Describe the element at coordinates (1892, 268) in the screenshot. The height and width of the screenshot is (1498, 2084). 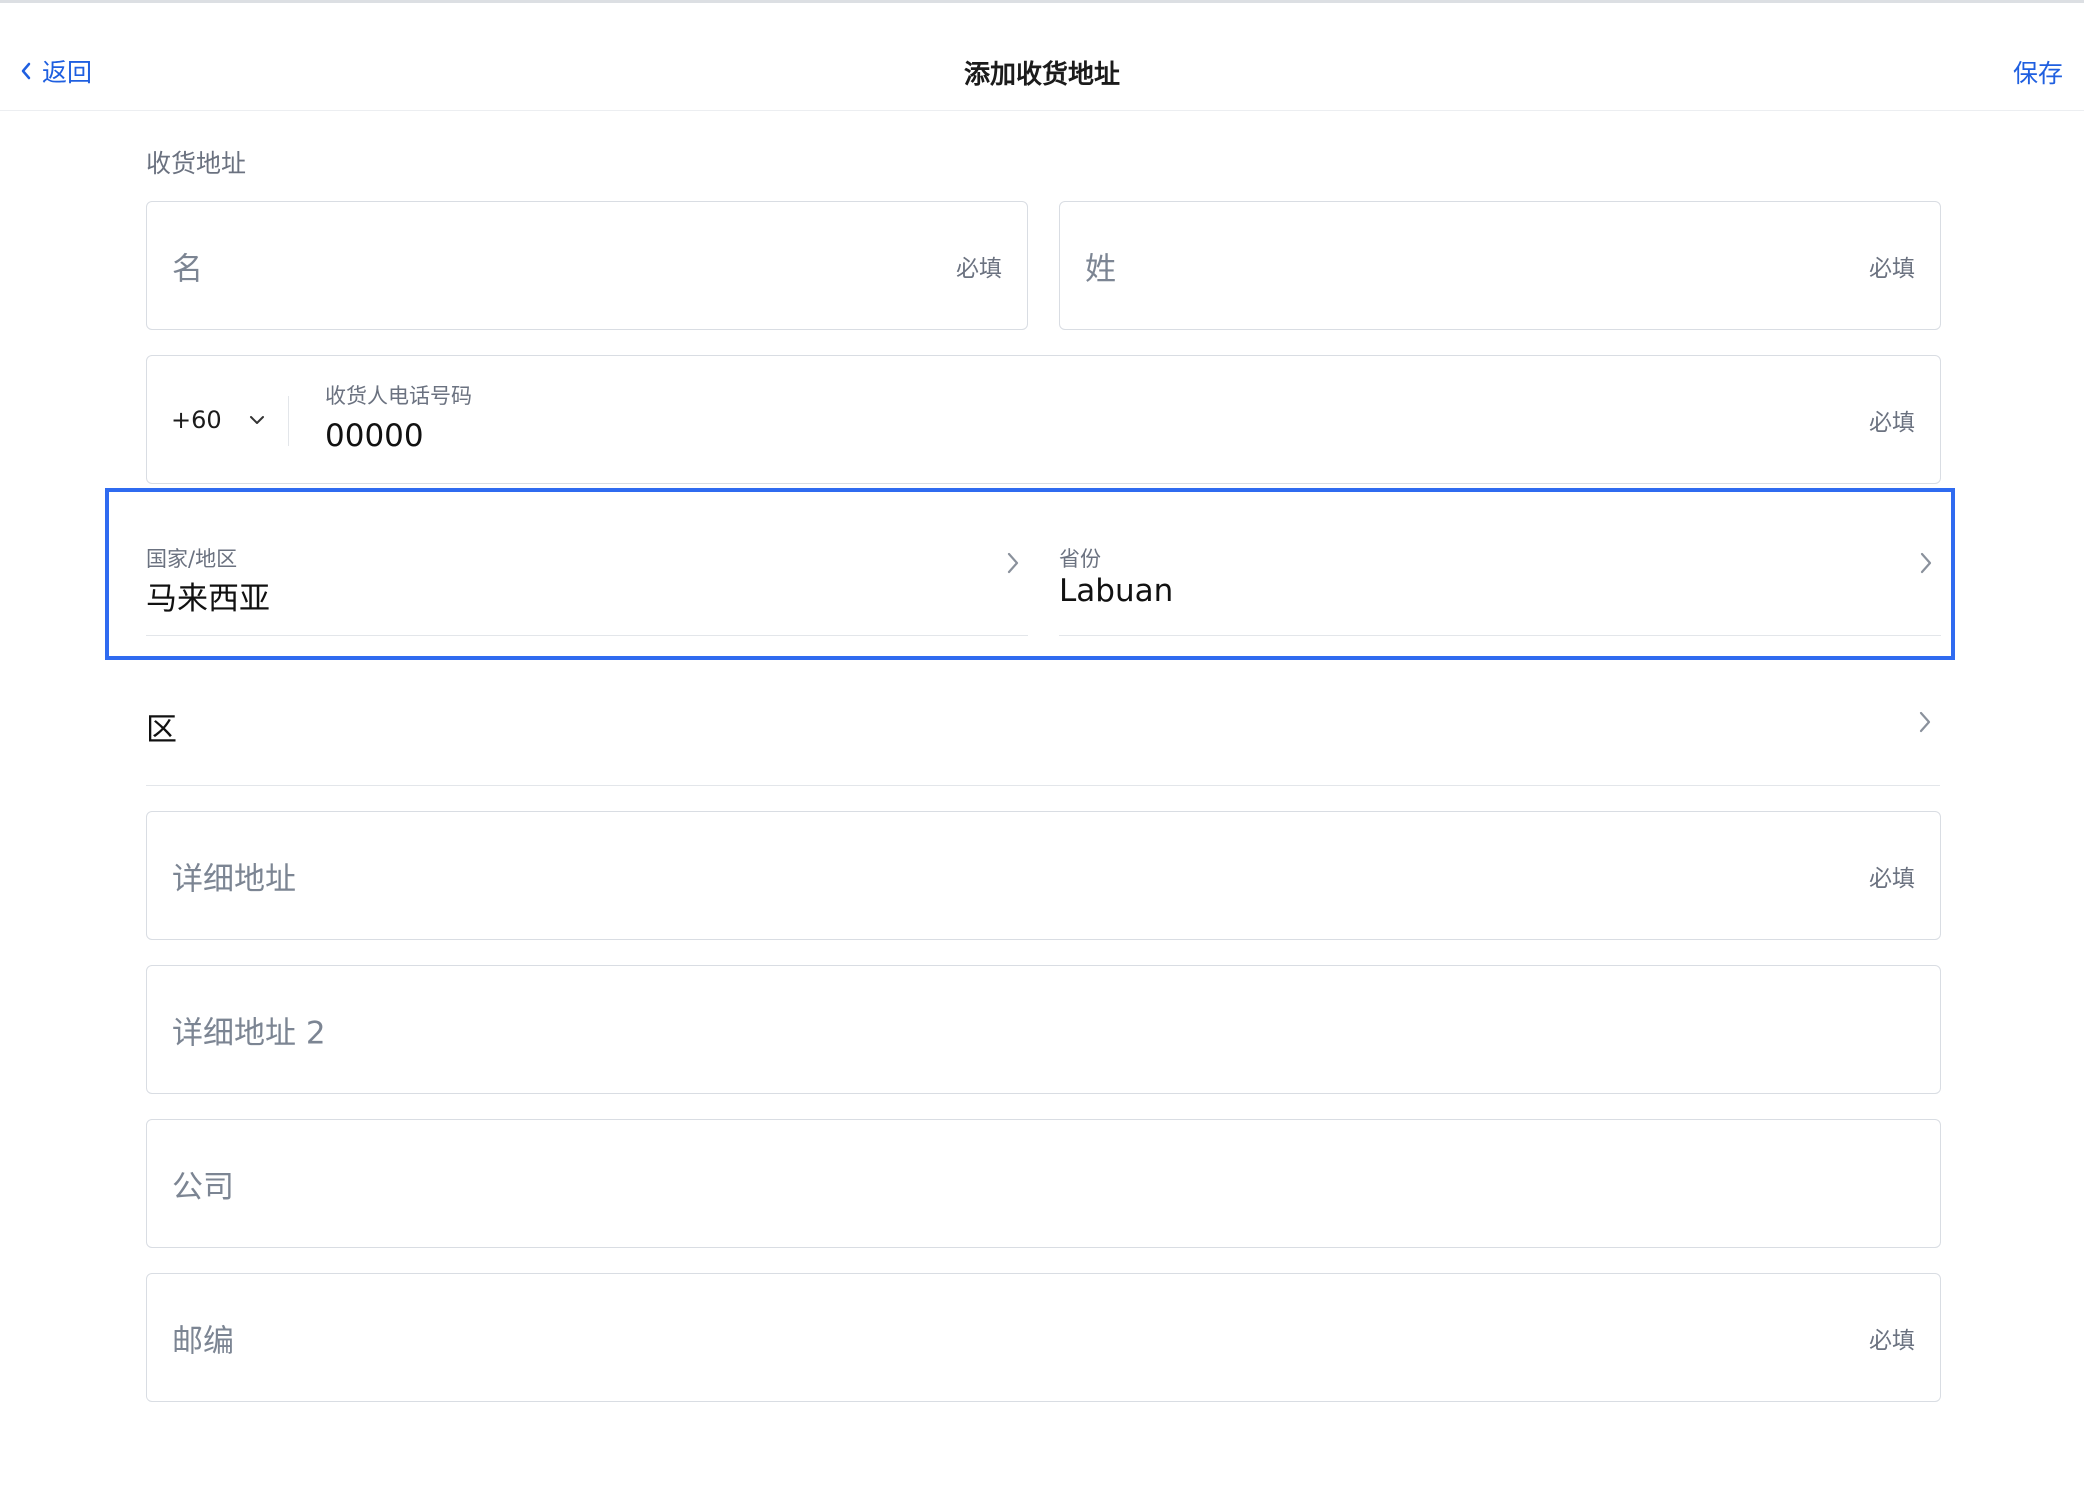
I see `last-name-required: 必填` at that location.